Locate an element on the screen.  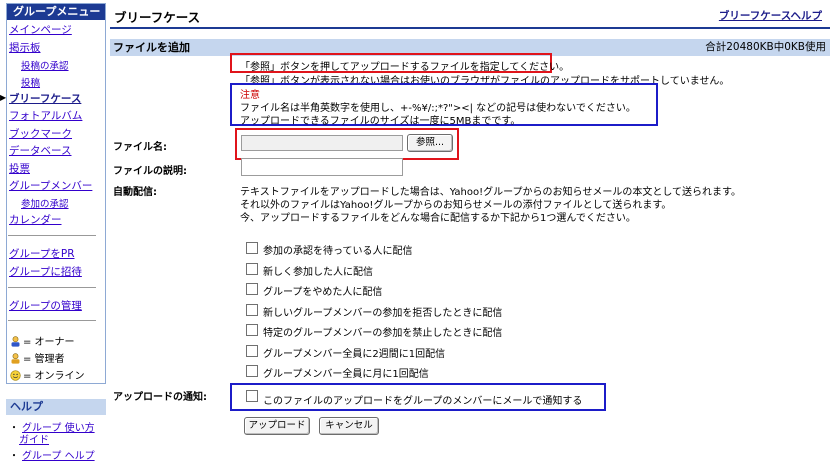
sidebar-item-invite: グループに招待 is located at coordinates (45, 271).